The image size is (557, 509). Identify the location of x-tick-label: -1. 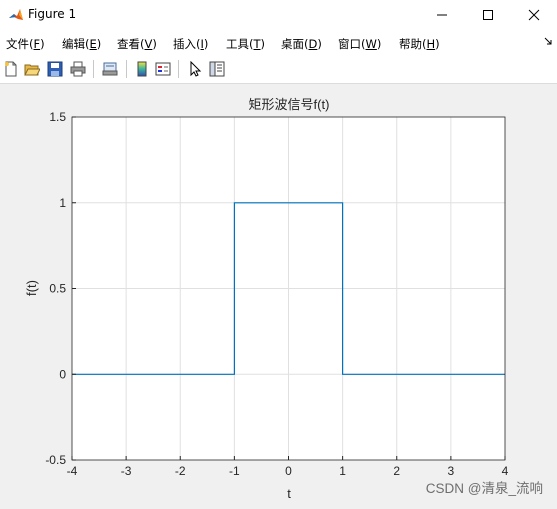
(234, 471).